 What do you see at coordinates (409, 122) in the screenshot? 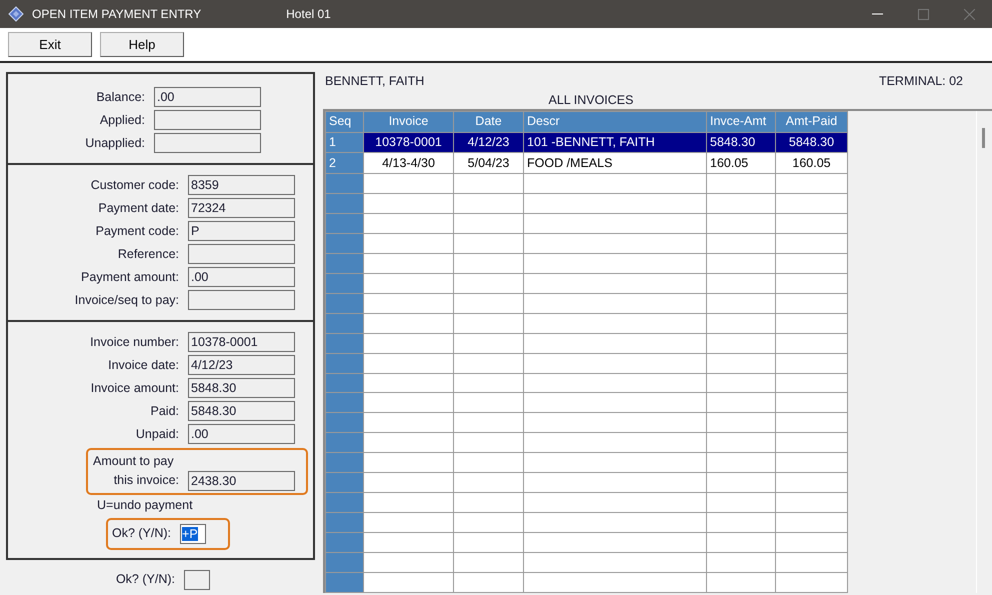
I see `column-header: Invoice` at bounding box center [409, 122].